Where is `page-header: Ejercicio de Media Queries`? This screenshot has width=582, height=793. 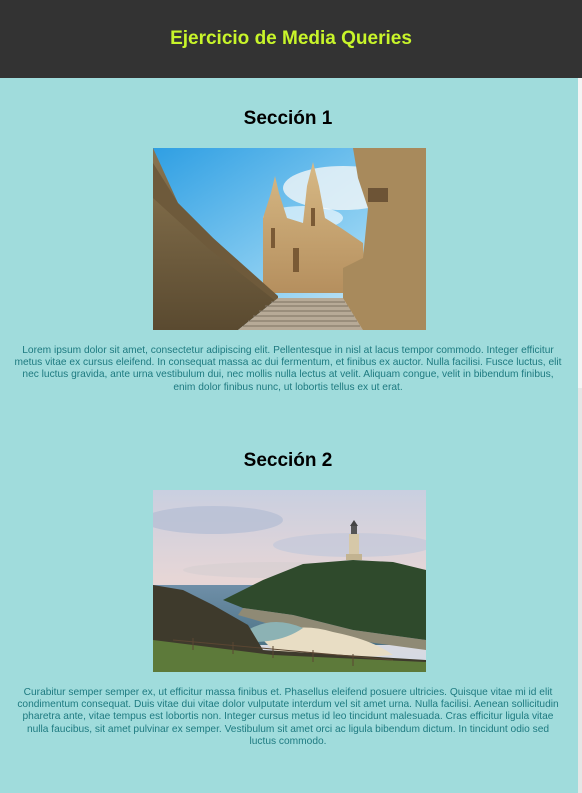
page-header: Ejercicio de Media Queries is located at coordinates (291, 39).